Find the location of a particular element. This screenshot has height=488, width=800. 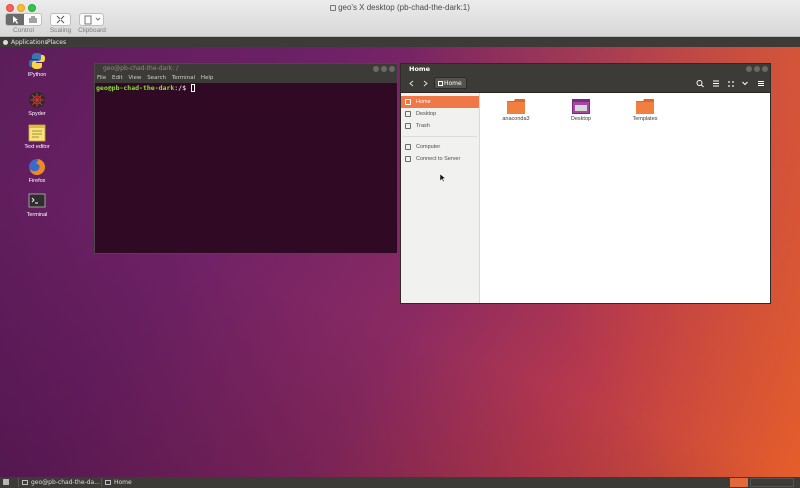

terminal-close-button is located at coordinates (392, 69).